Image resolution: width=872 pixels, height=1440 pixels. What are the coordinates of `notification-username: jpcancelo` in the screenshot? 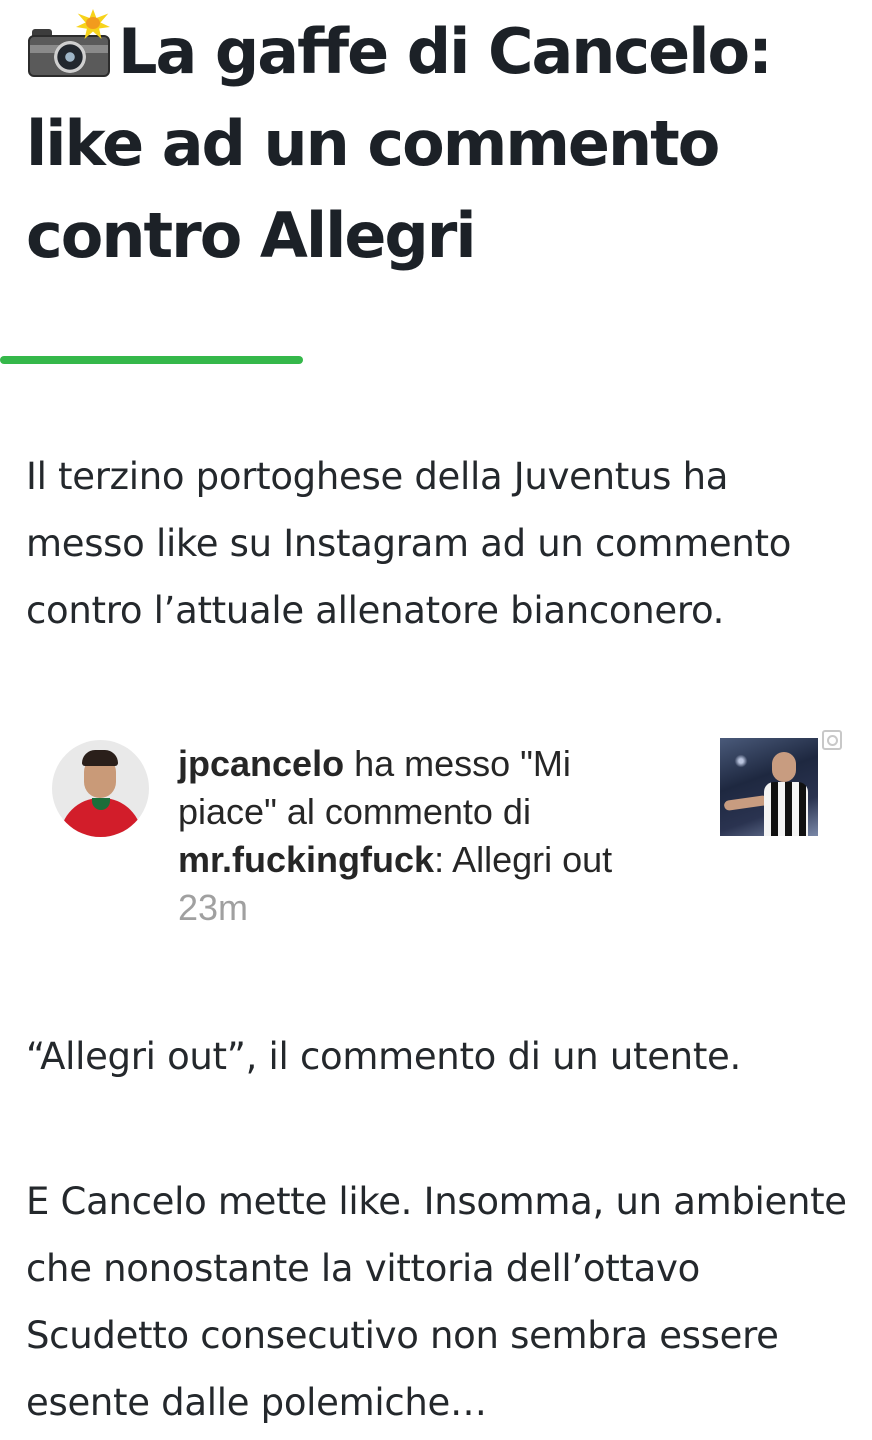 It's located at (261, 763).